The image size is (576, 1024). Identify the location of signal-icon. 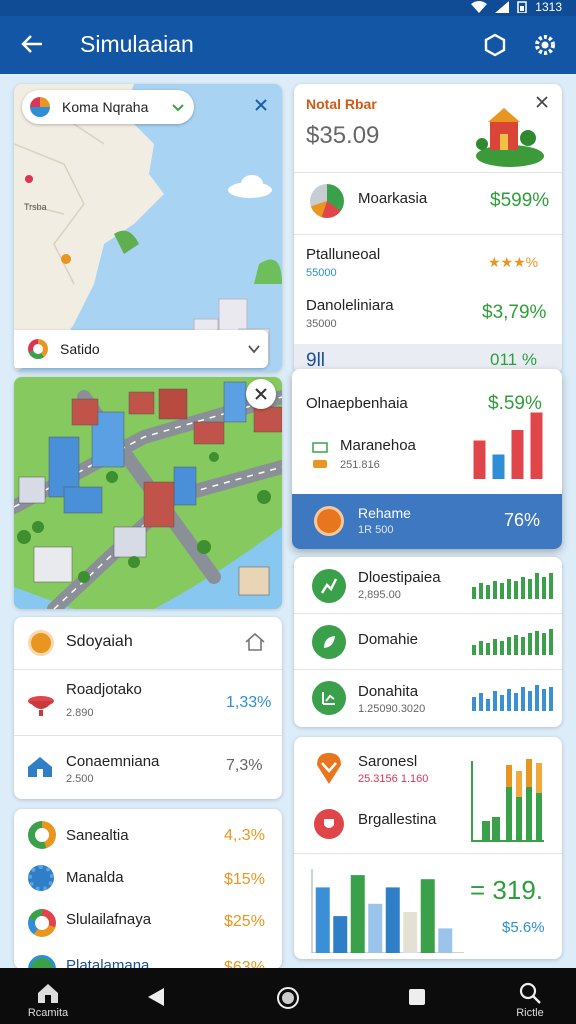
(502, 7).